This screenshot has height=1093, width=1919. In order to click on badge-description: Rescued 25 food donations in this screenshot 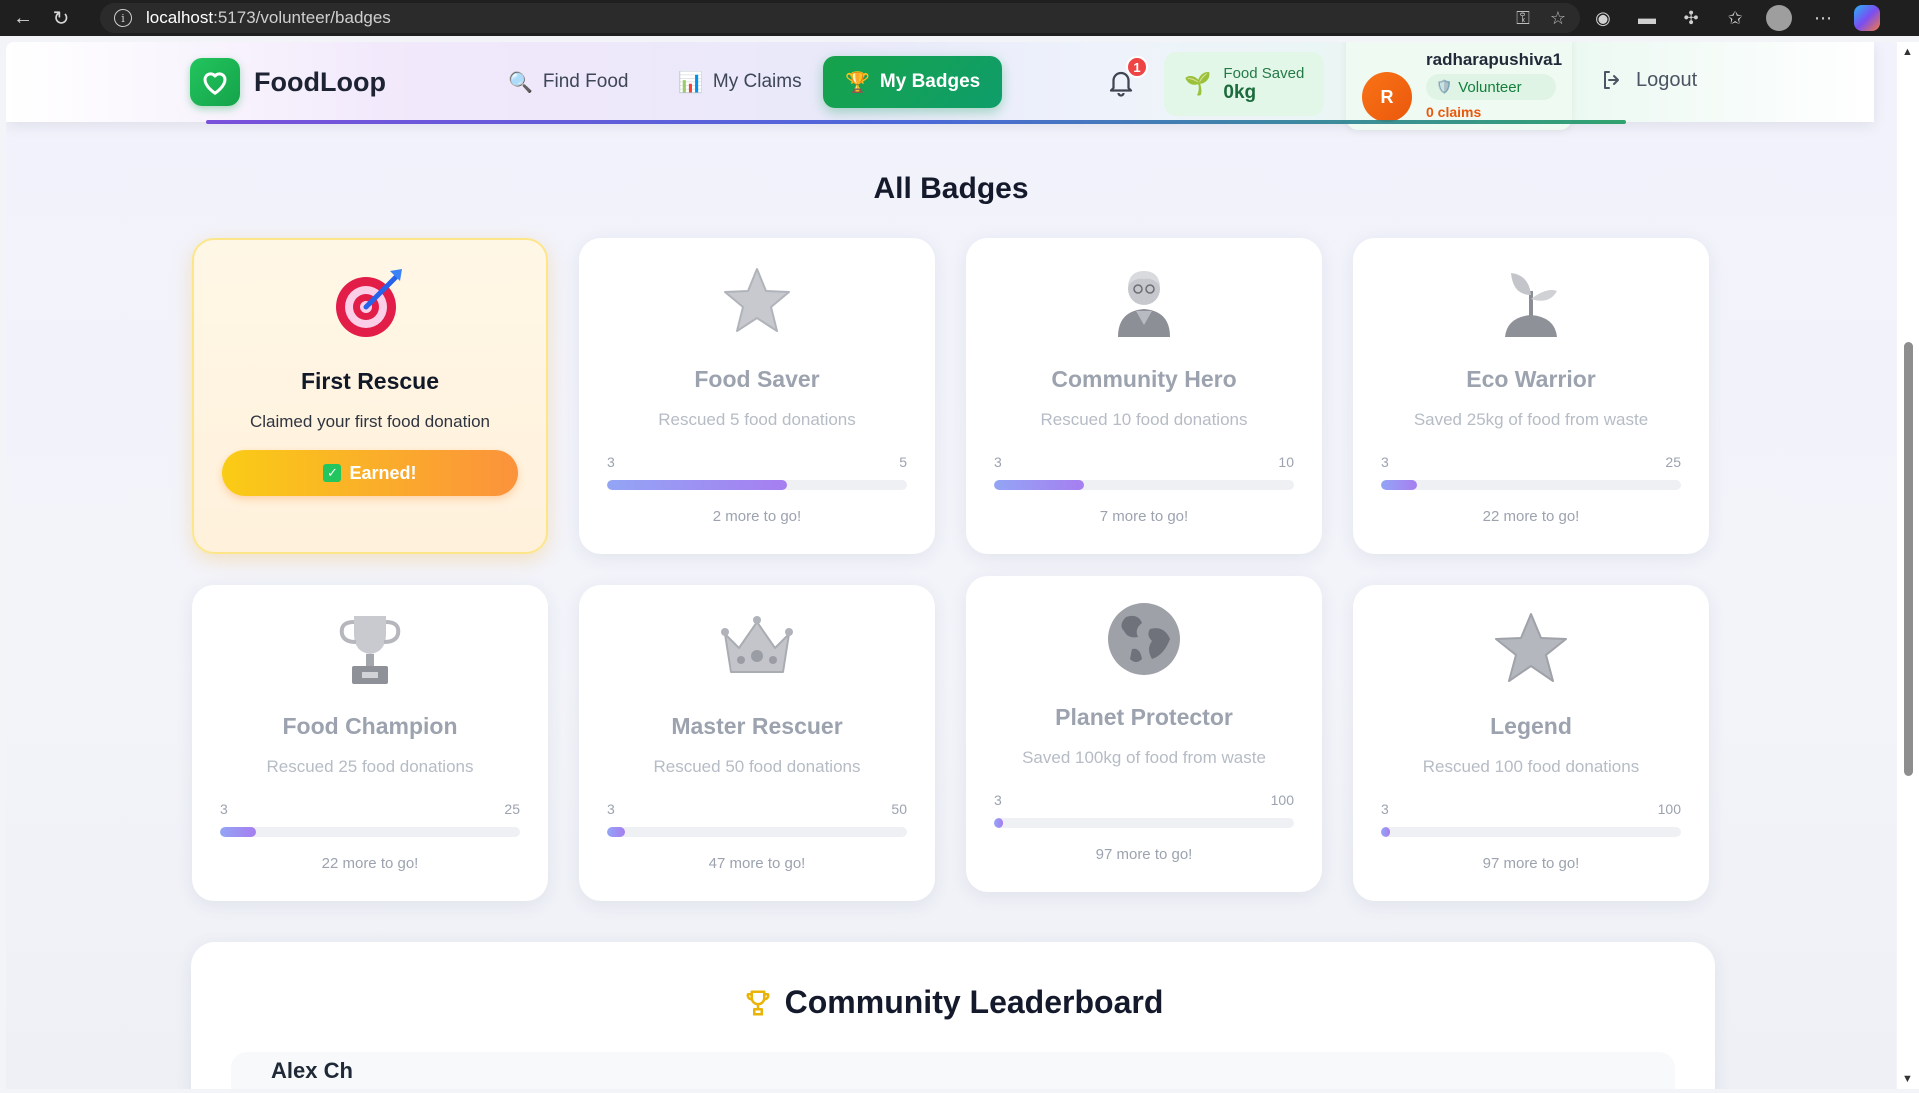, I will do `click(370, 766)`.